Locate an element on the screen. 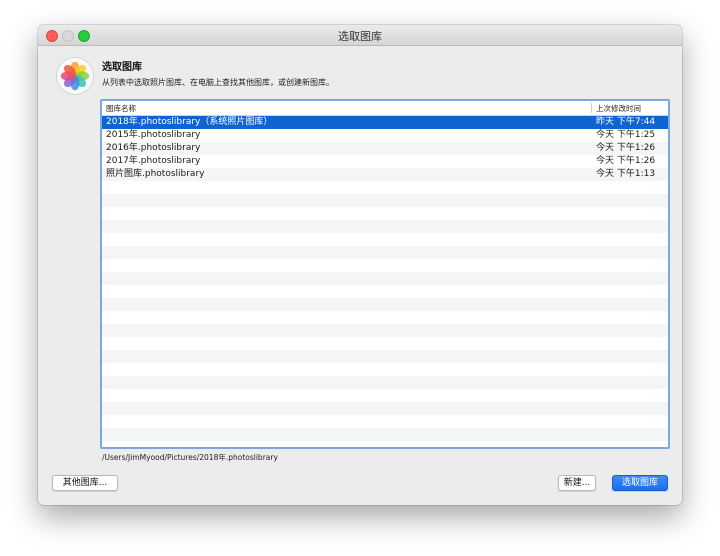  title-bar: 选取图库 is located at coordinates (360, 35).